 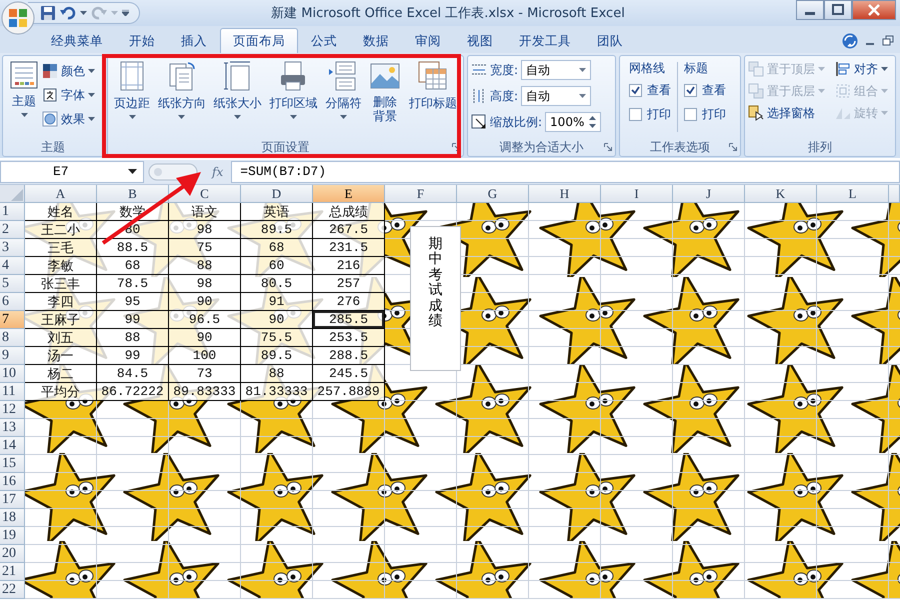 What do you see at coordinates (376, 40) in the screenshot?
I see `ribbon-tab: 数据` at bounding box center [376, 40].